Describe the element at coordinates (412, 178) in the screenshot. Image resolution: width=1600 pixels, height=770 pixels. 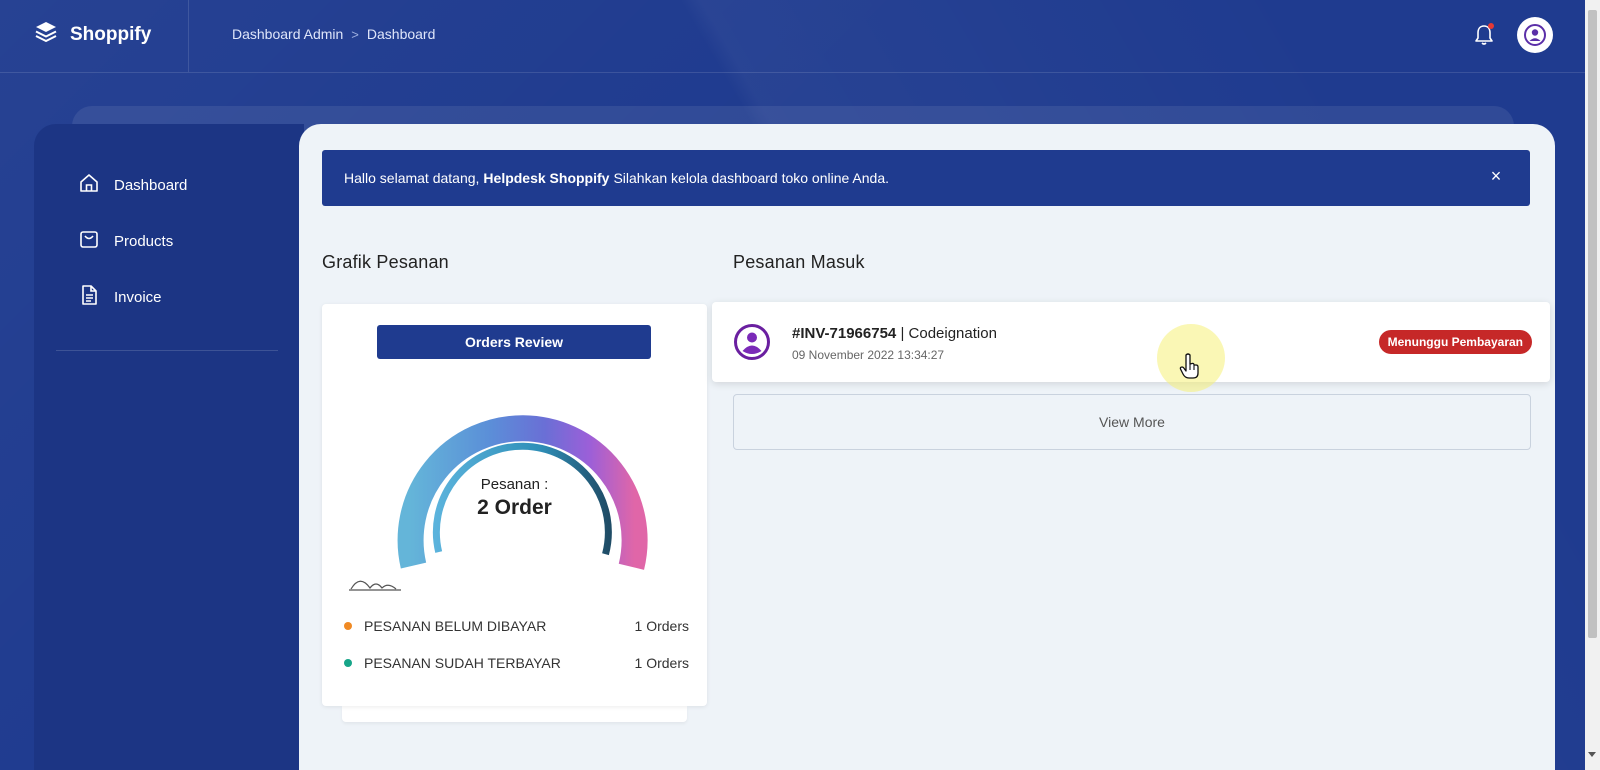
I see `alert-prefix: Hallo selamat datang,` at that location.